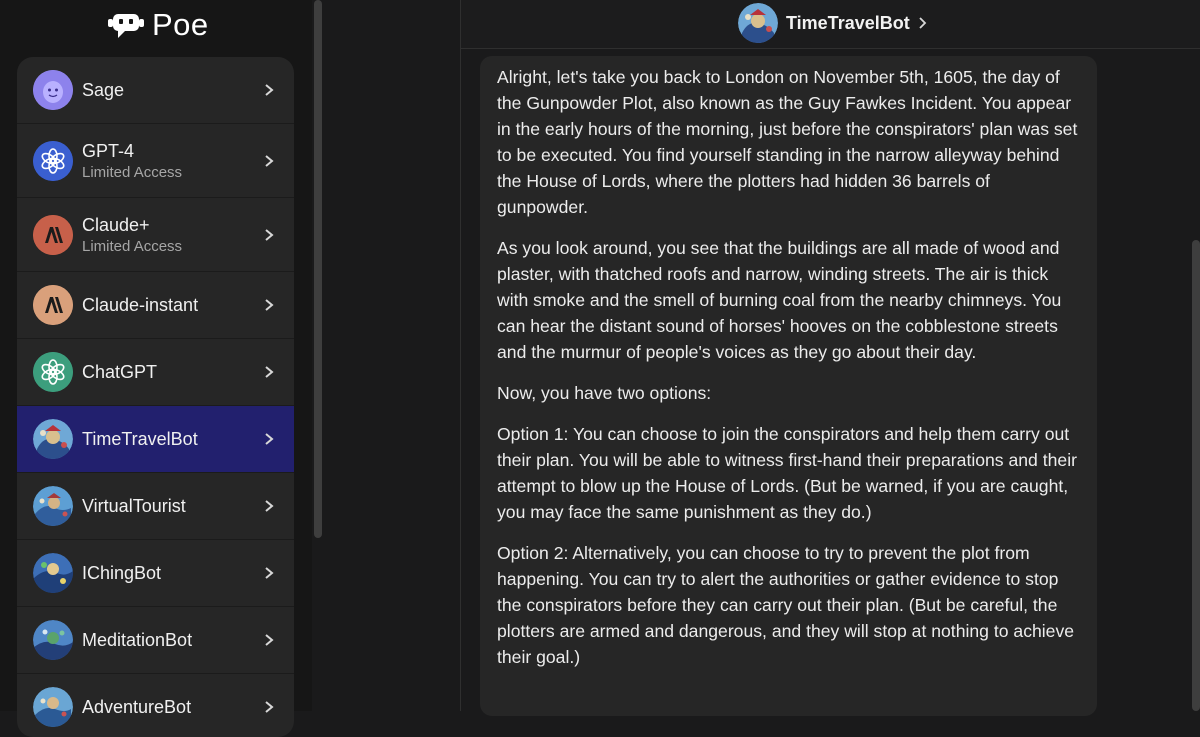 The height and width of the screenshot is (737, 1200). Describe the element at coordinates (53, 573) in the screenshot. I see `iching-avatar-icon` at that location.